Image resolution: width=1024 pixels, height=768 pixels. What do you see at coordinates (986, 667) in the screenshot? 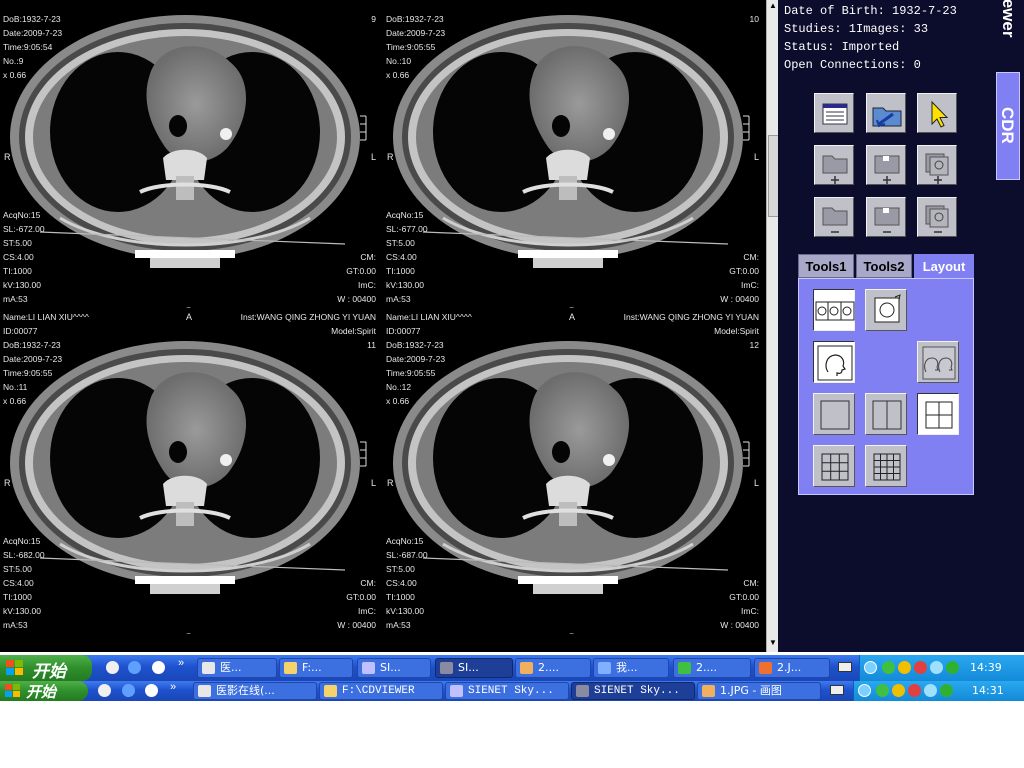
I see `tray-clock: 14:39` at bounding box center [986, 667].